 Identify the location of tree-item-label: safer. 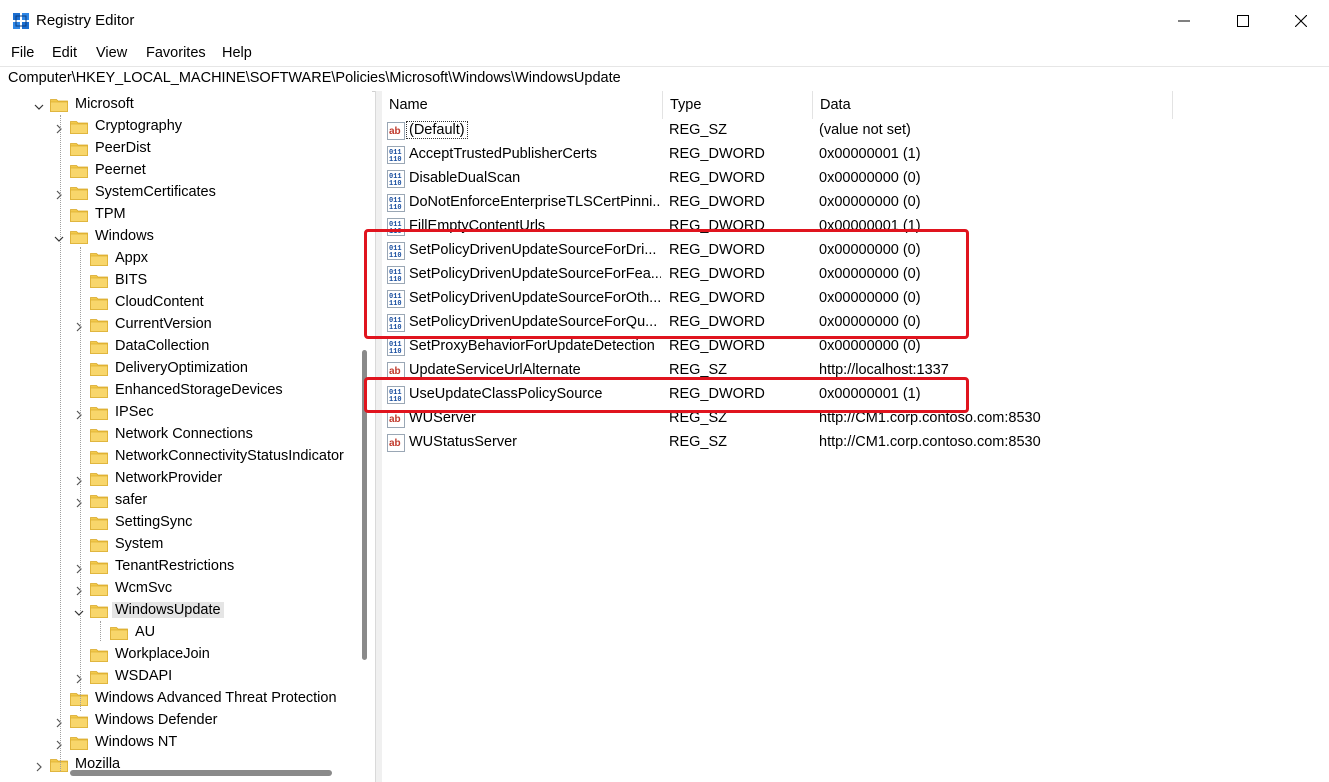
(131, 500).